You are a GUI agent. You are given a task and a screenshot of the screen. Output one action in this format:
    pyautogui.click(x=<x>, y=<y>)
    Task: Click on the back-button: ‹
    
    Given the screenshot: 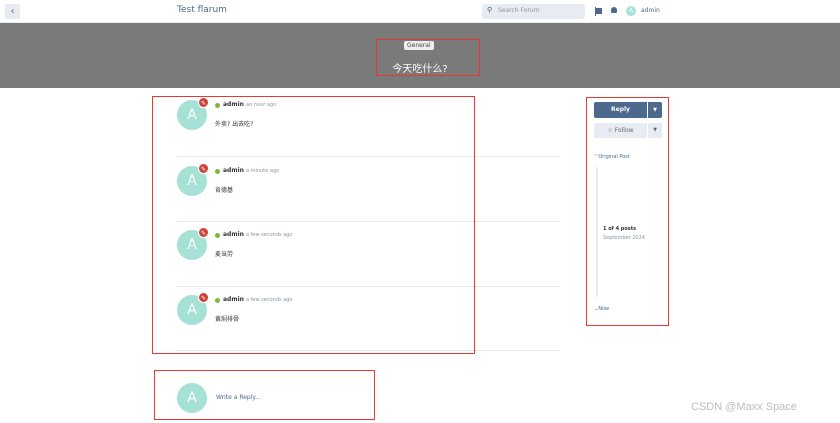 What is the action you would take?
    pyautogui.click(x=12, y=11)
    